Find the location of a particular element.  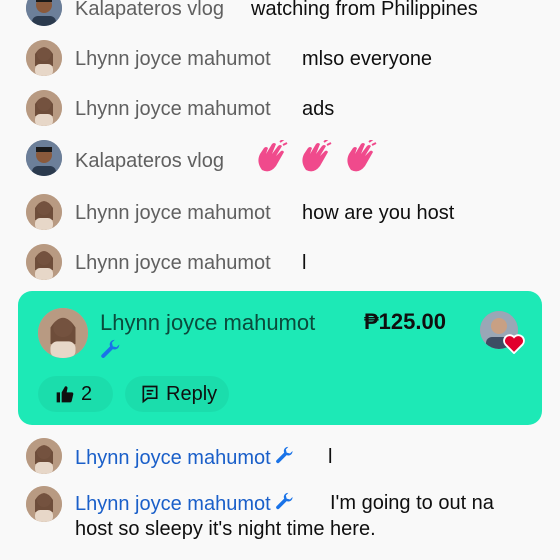

reply-button: Reply is located at coordinates (177, 394).